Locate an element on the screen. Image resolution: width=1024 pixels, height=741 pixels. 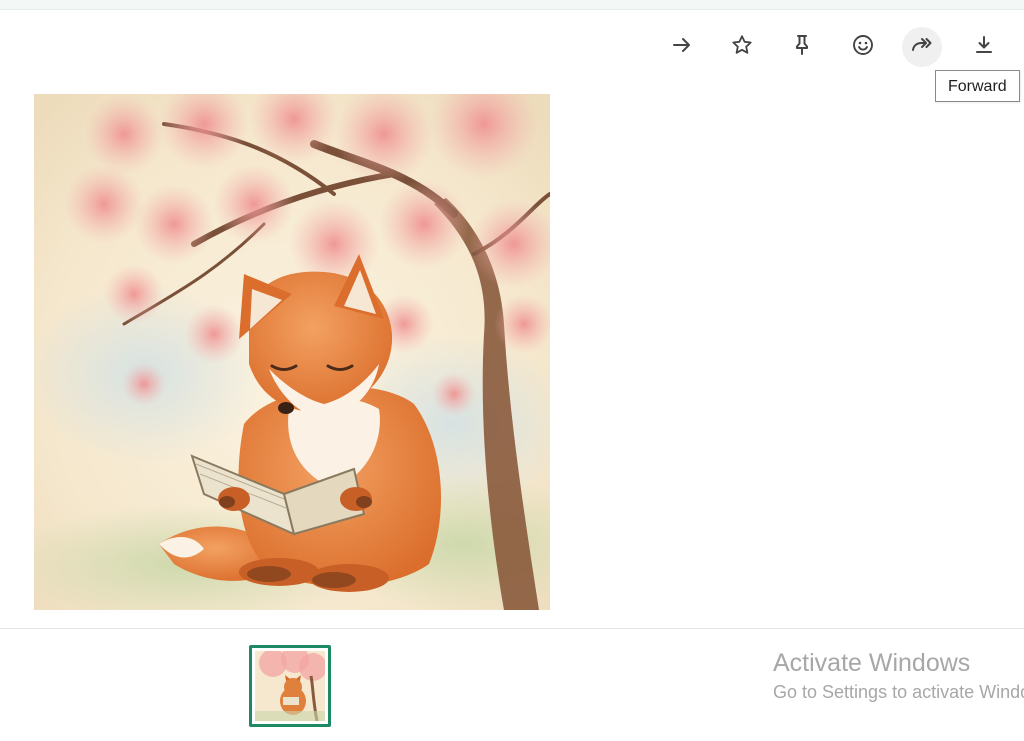
pin-icon is located at coordinates (802, 47).